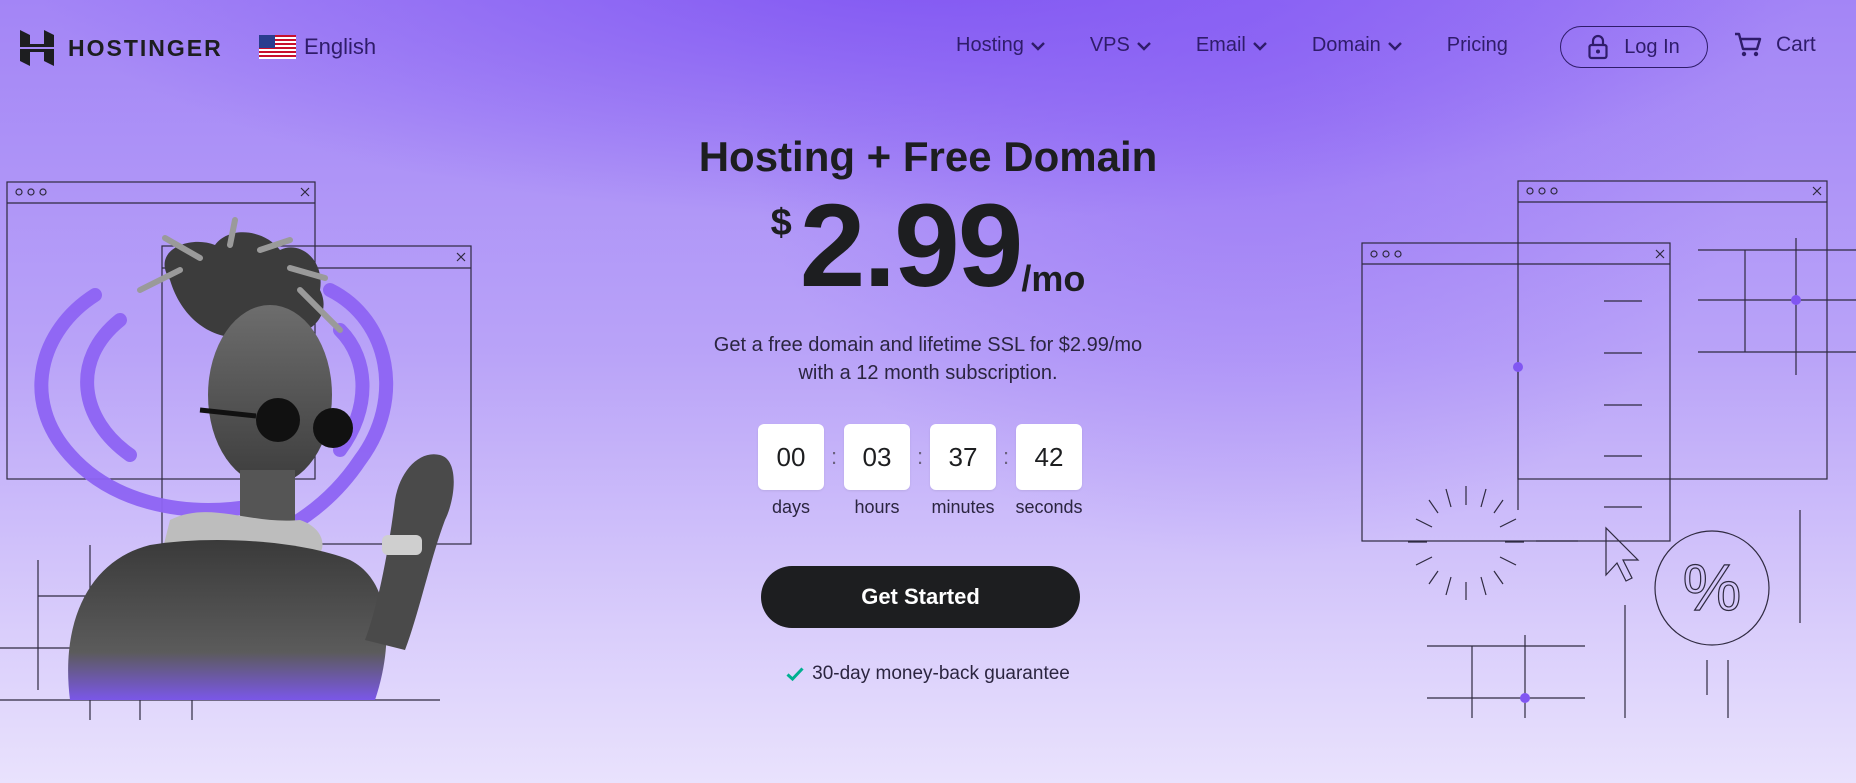 The image size is (1856, 783). Describe the element at coordinates (1652, 46) in the screenshot. I see `login-label: Log In` at that location.